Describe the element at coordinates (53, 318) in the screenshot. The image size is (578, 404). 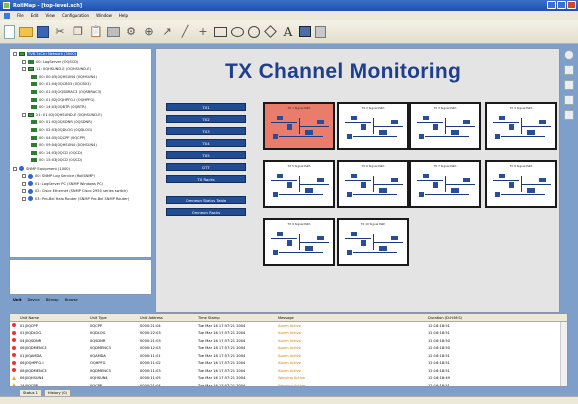
I see `column-header: Unit Name` at that location.